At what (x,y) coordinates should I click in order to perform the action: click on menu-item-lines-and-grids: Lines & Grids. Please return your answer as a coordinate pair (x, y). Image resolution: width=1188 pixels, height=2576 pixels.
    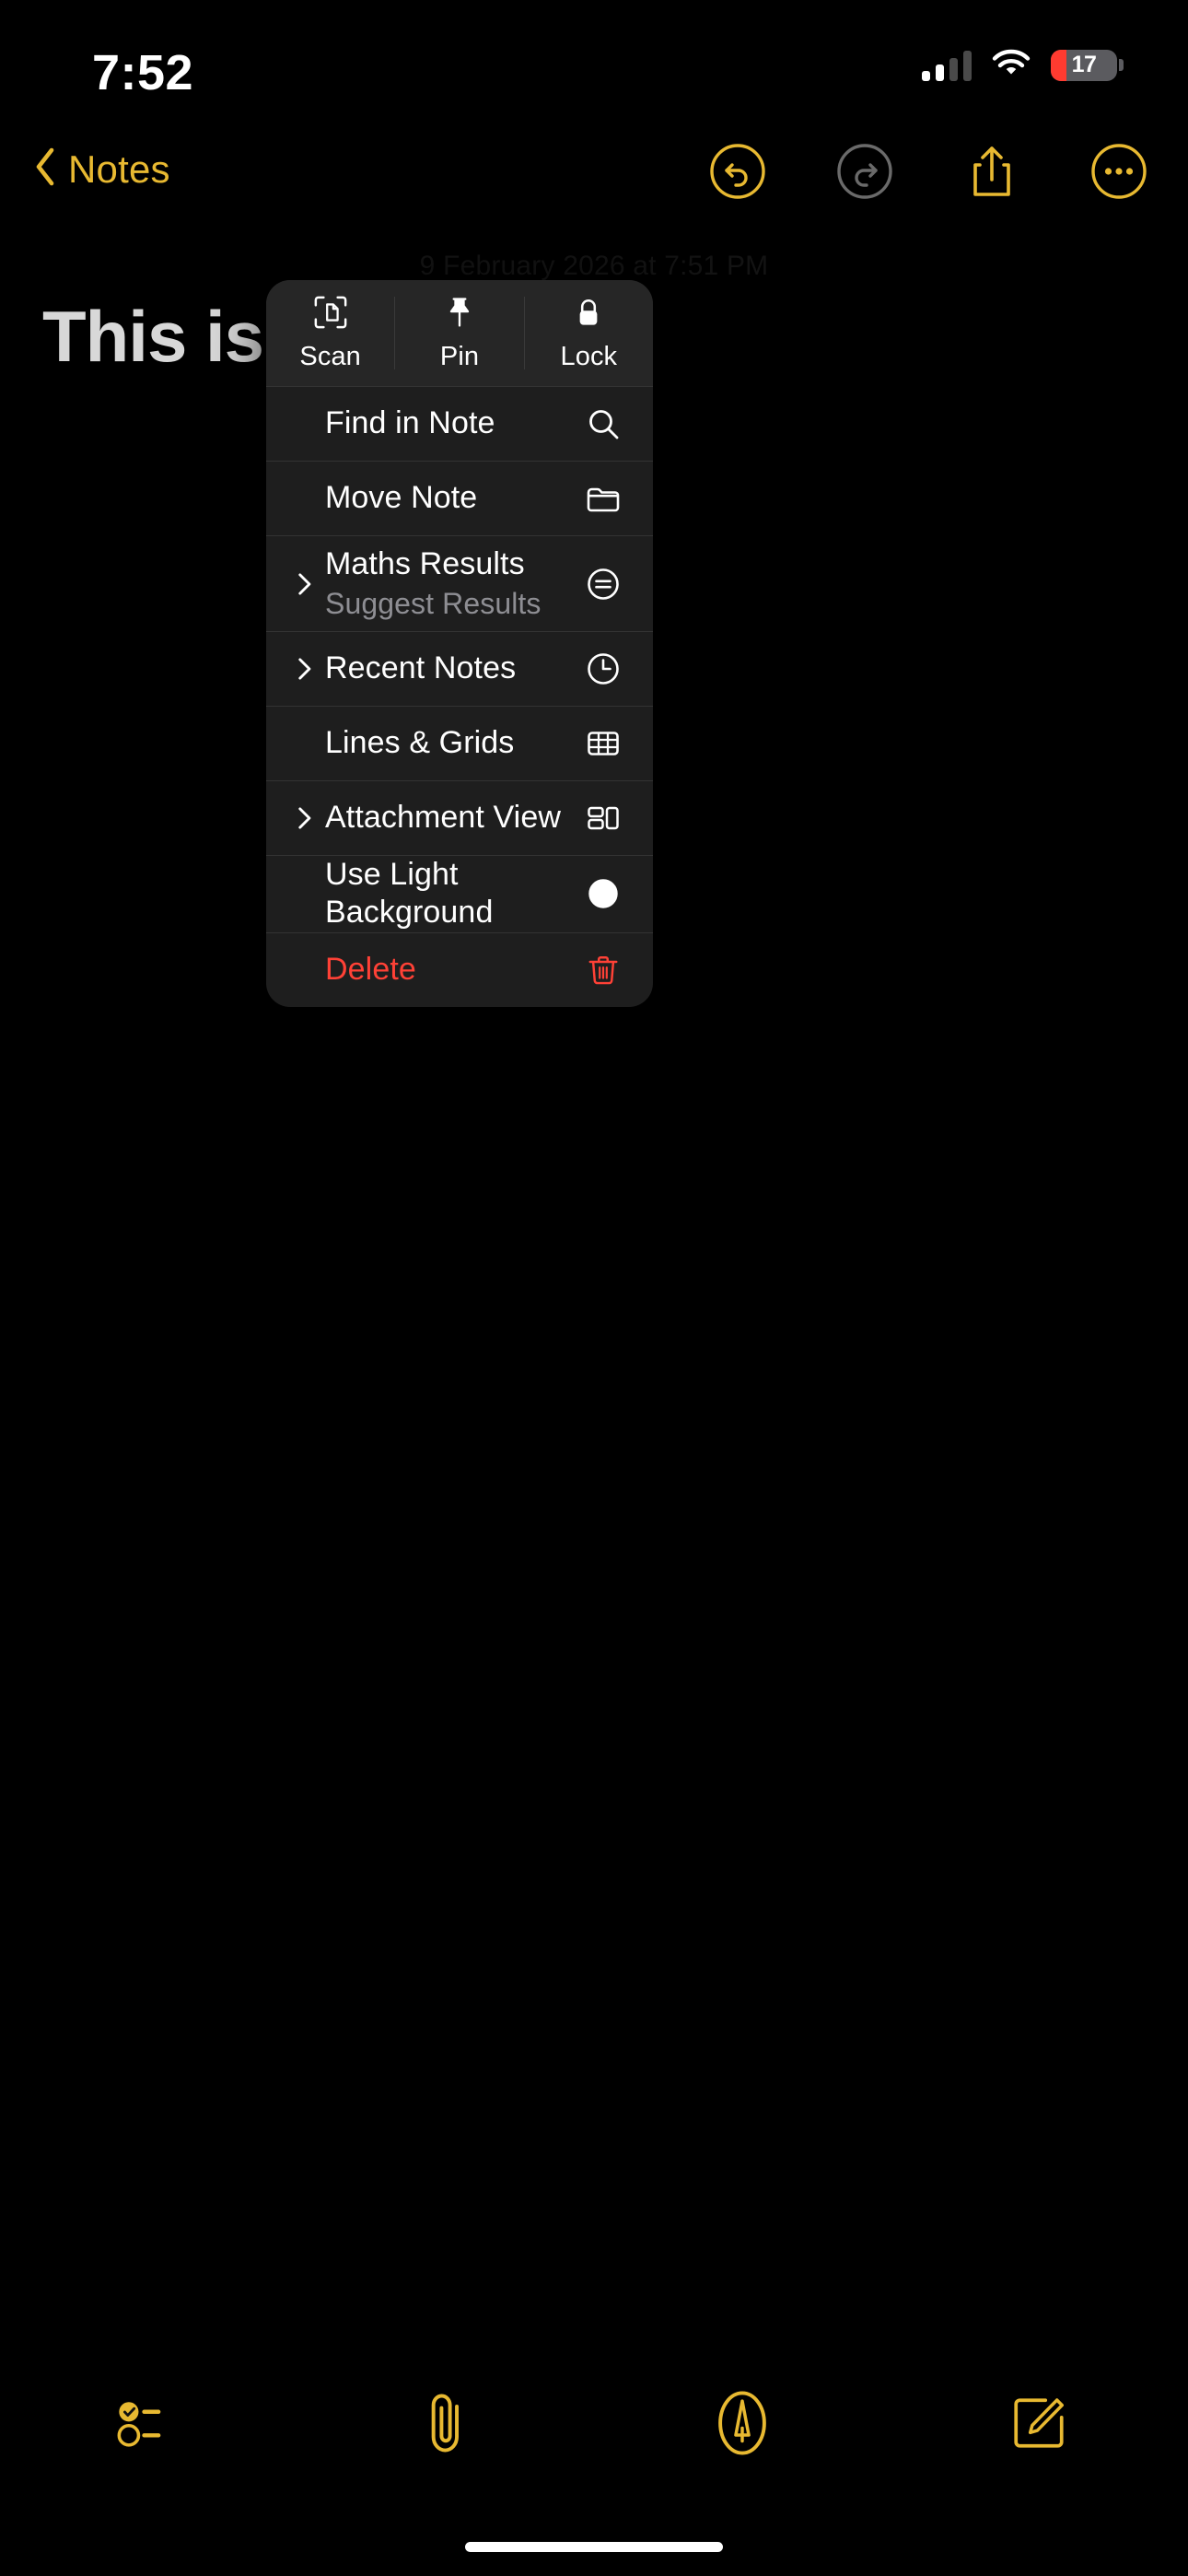
    Looking at the image, I should click on (459, 743).